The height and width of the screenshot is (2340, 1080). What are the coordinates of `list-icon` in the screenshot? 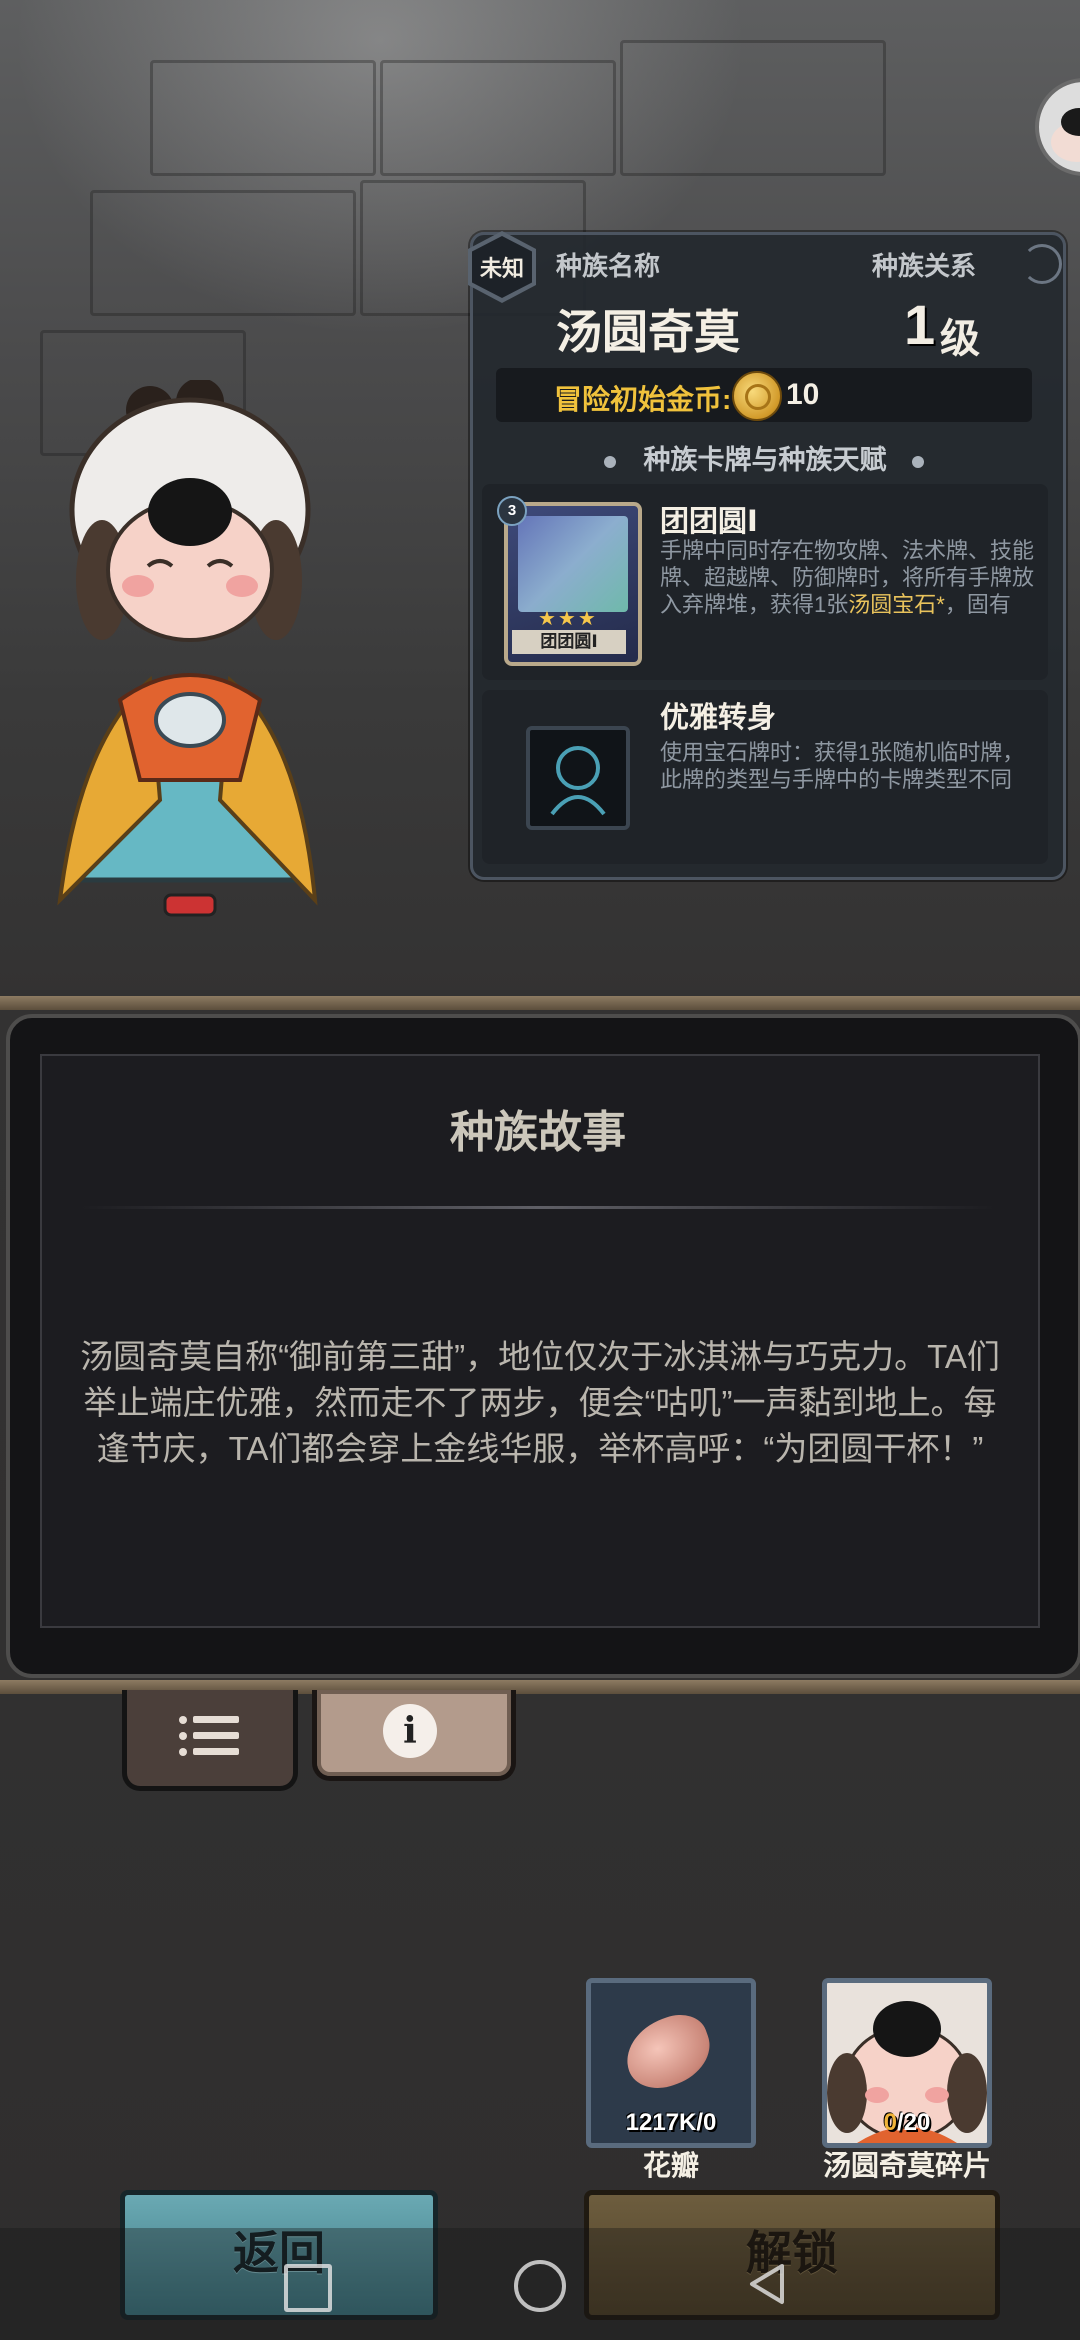 It's located at (209, 1737).